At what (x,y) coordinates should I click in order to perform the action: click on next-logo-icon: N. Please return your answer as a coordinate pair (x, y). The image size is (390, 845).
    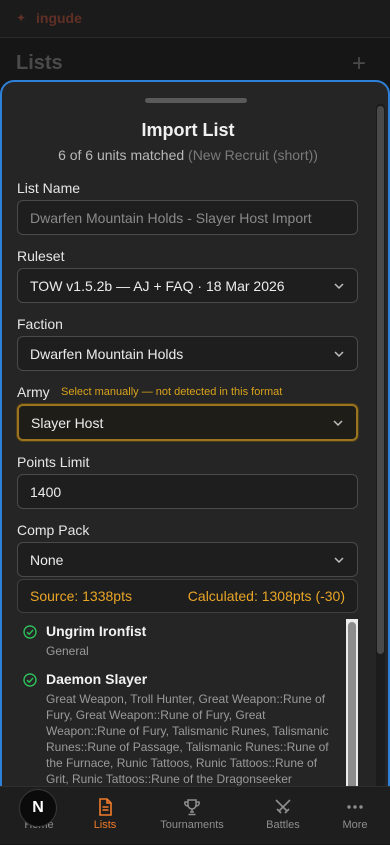
    Looking at the image, I should click on (38, 808).